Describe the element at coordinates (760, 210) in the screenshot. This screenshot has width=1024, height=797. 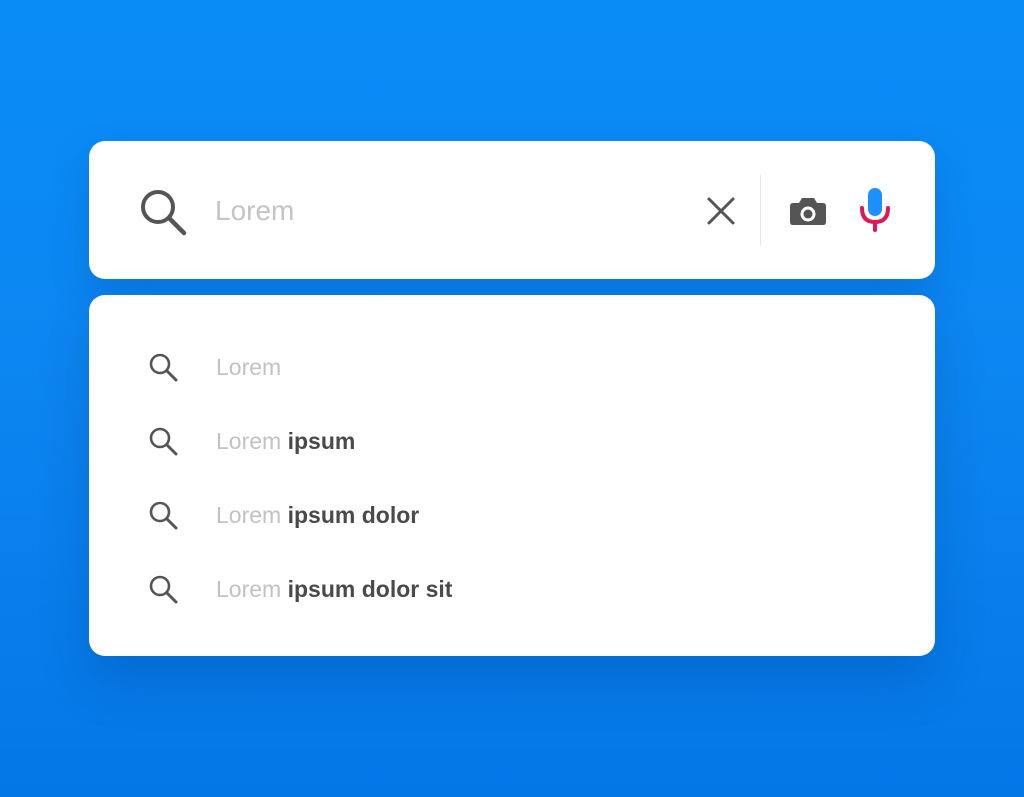
I see `divider` at that location.